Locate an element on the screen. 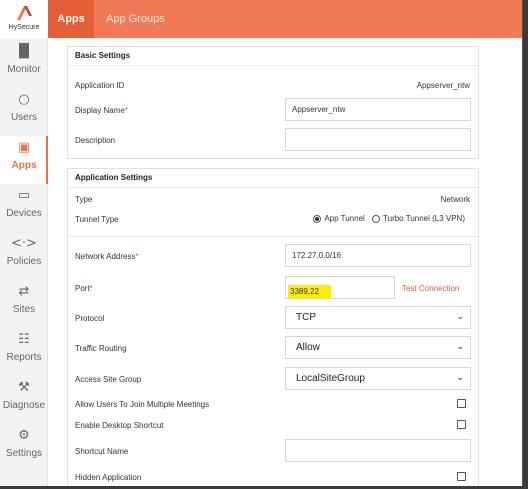 The height and width of the screenshot is (489, 528). hidden-application-checkbox is located at coordinates (461, 476).